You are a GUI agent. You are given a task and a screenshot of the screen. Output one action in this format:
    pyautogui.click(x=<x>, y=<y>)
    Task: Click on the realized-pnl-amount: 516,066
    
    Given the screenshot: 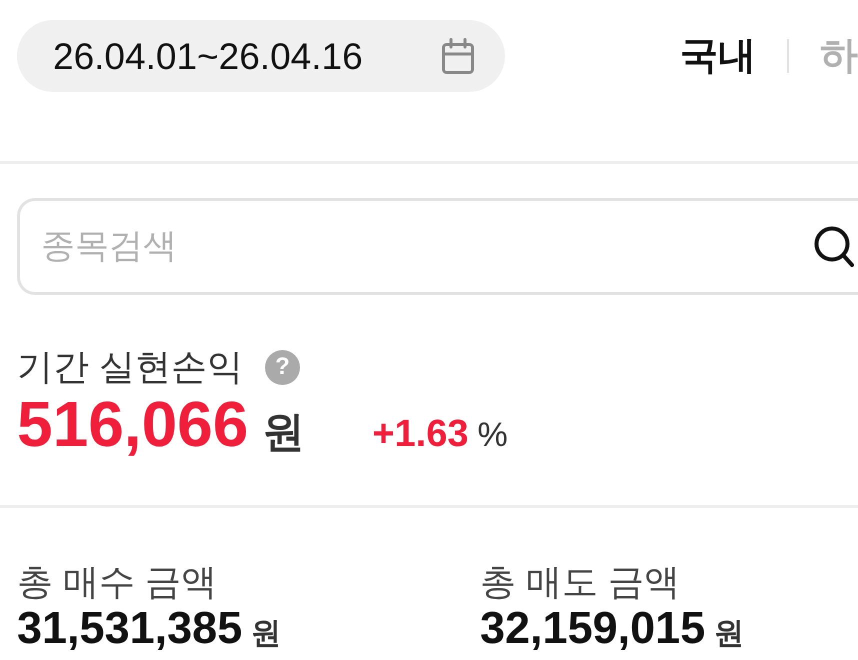 What is the action you would take?
    pyautogui.click(x=132, y=424)
    